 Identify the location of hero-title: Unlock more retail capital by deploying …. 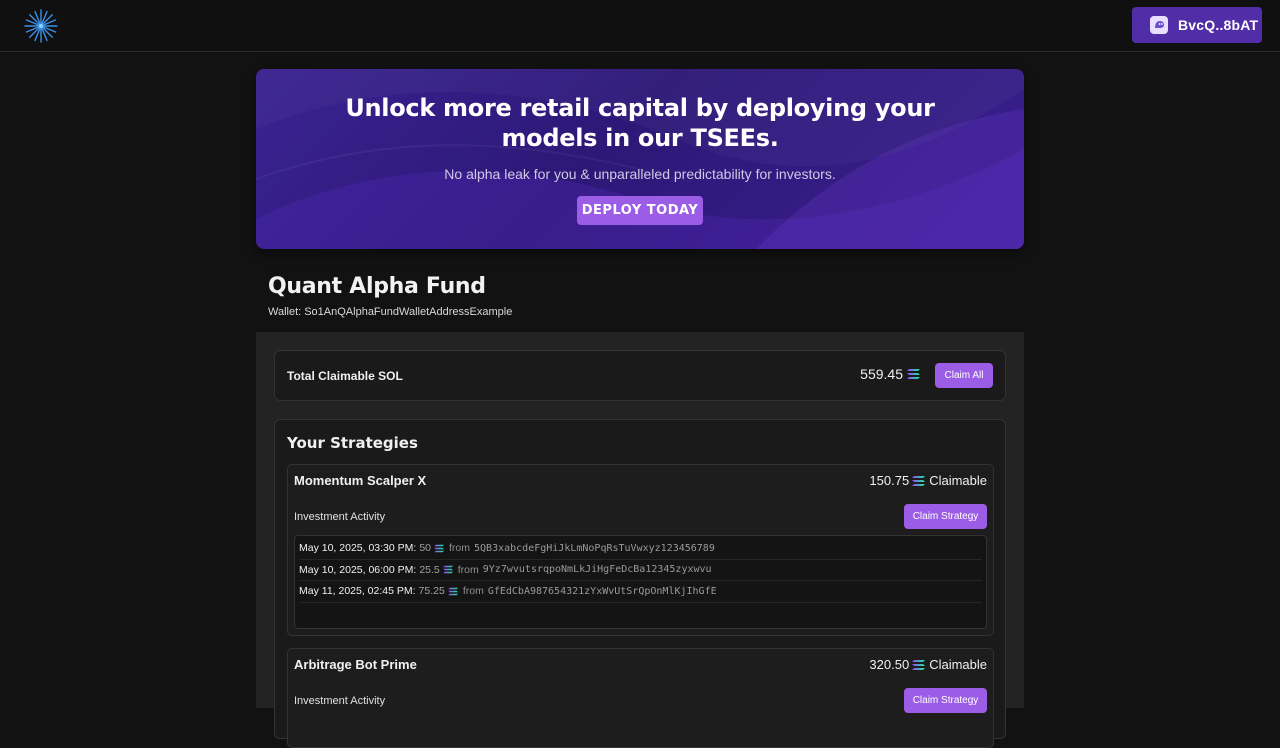
(640, 123).